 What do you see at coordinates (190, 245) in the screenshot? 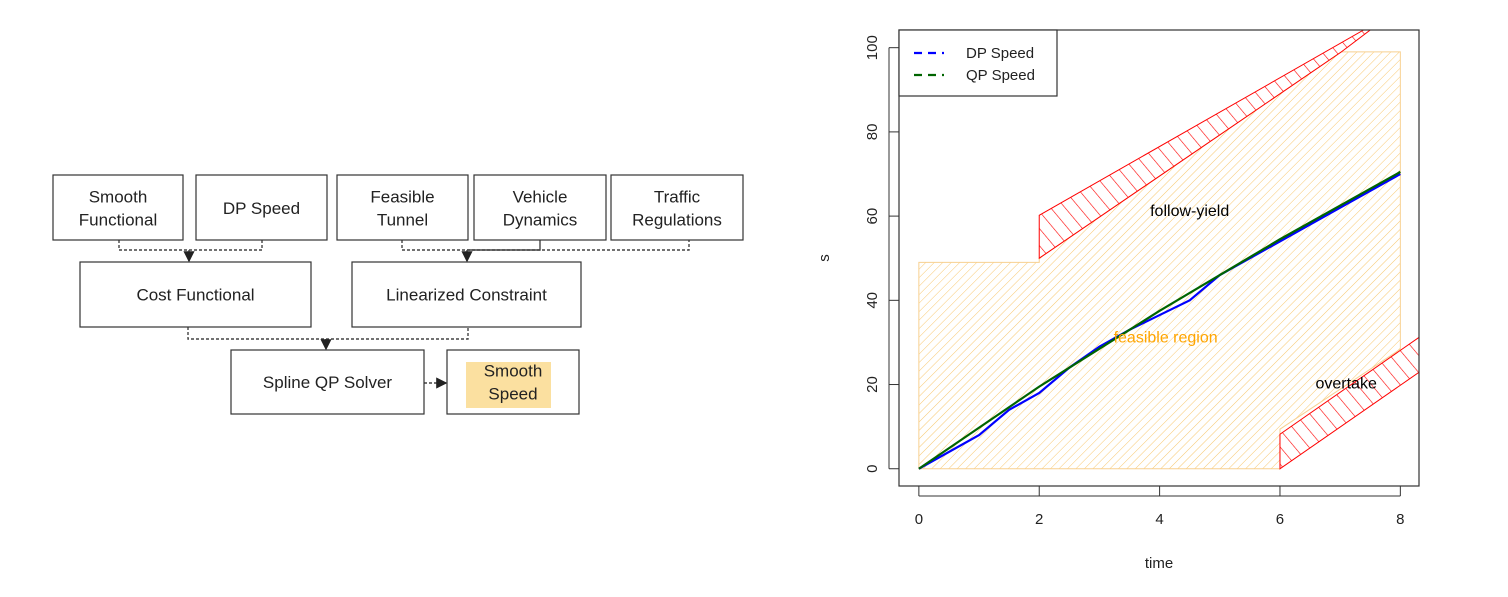
I see `connector-cost-inputs` at bounding box center [190, 245].